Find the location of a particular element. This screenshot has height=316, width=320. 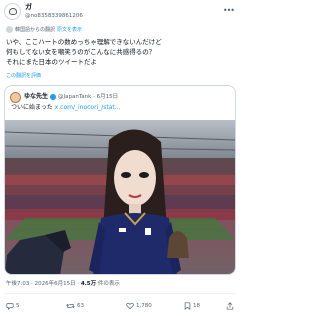

author-avatar is located at coordinates (12, 11).